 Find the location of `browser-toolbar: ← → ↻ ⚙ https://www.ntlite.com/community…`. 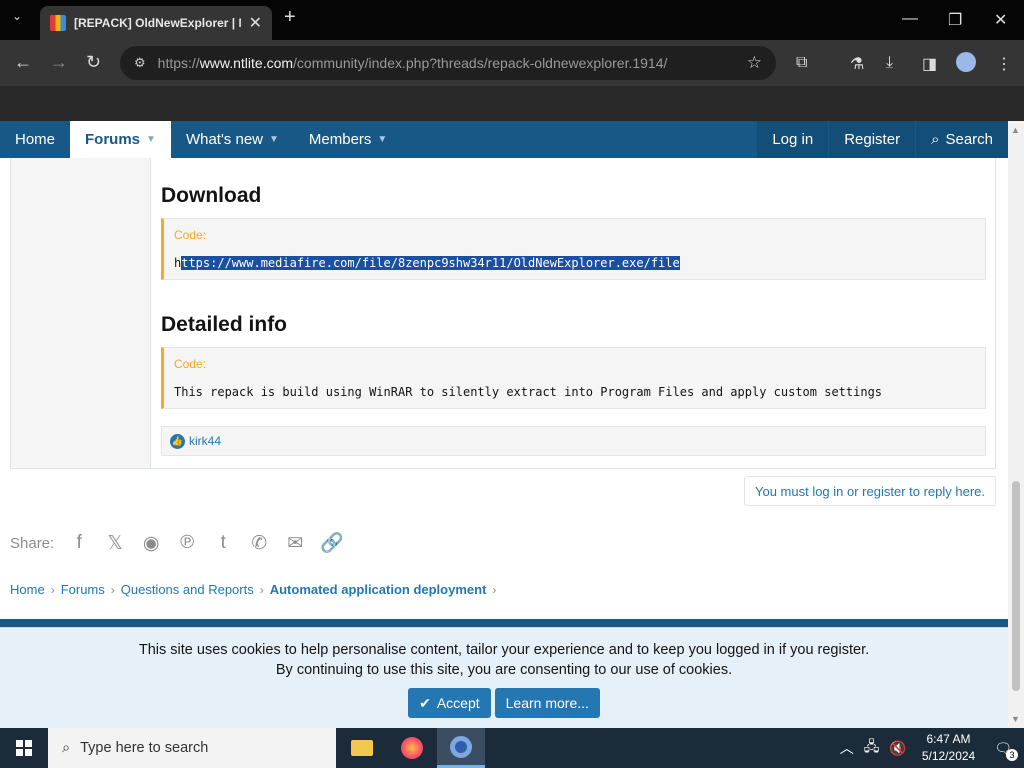

browser-toolbar: ← → ↻ ⚙ https://www.ntlite.com/community… is located at coordinates (512, 63).